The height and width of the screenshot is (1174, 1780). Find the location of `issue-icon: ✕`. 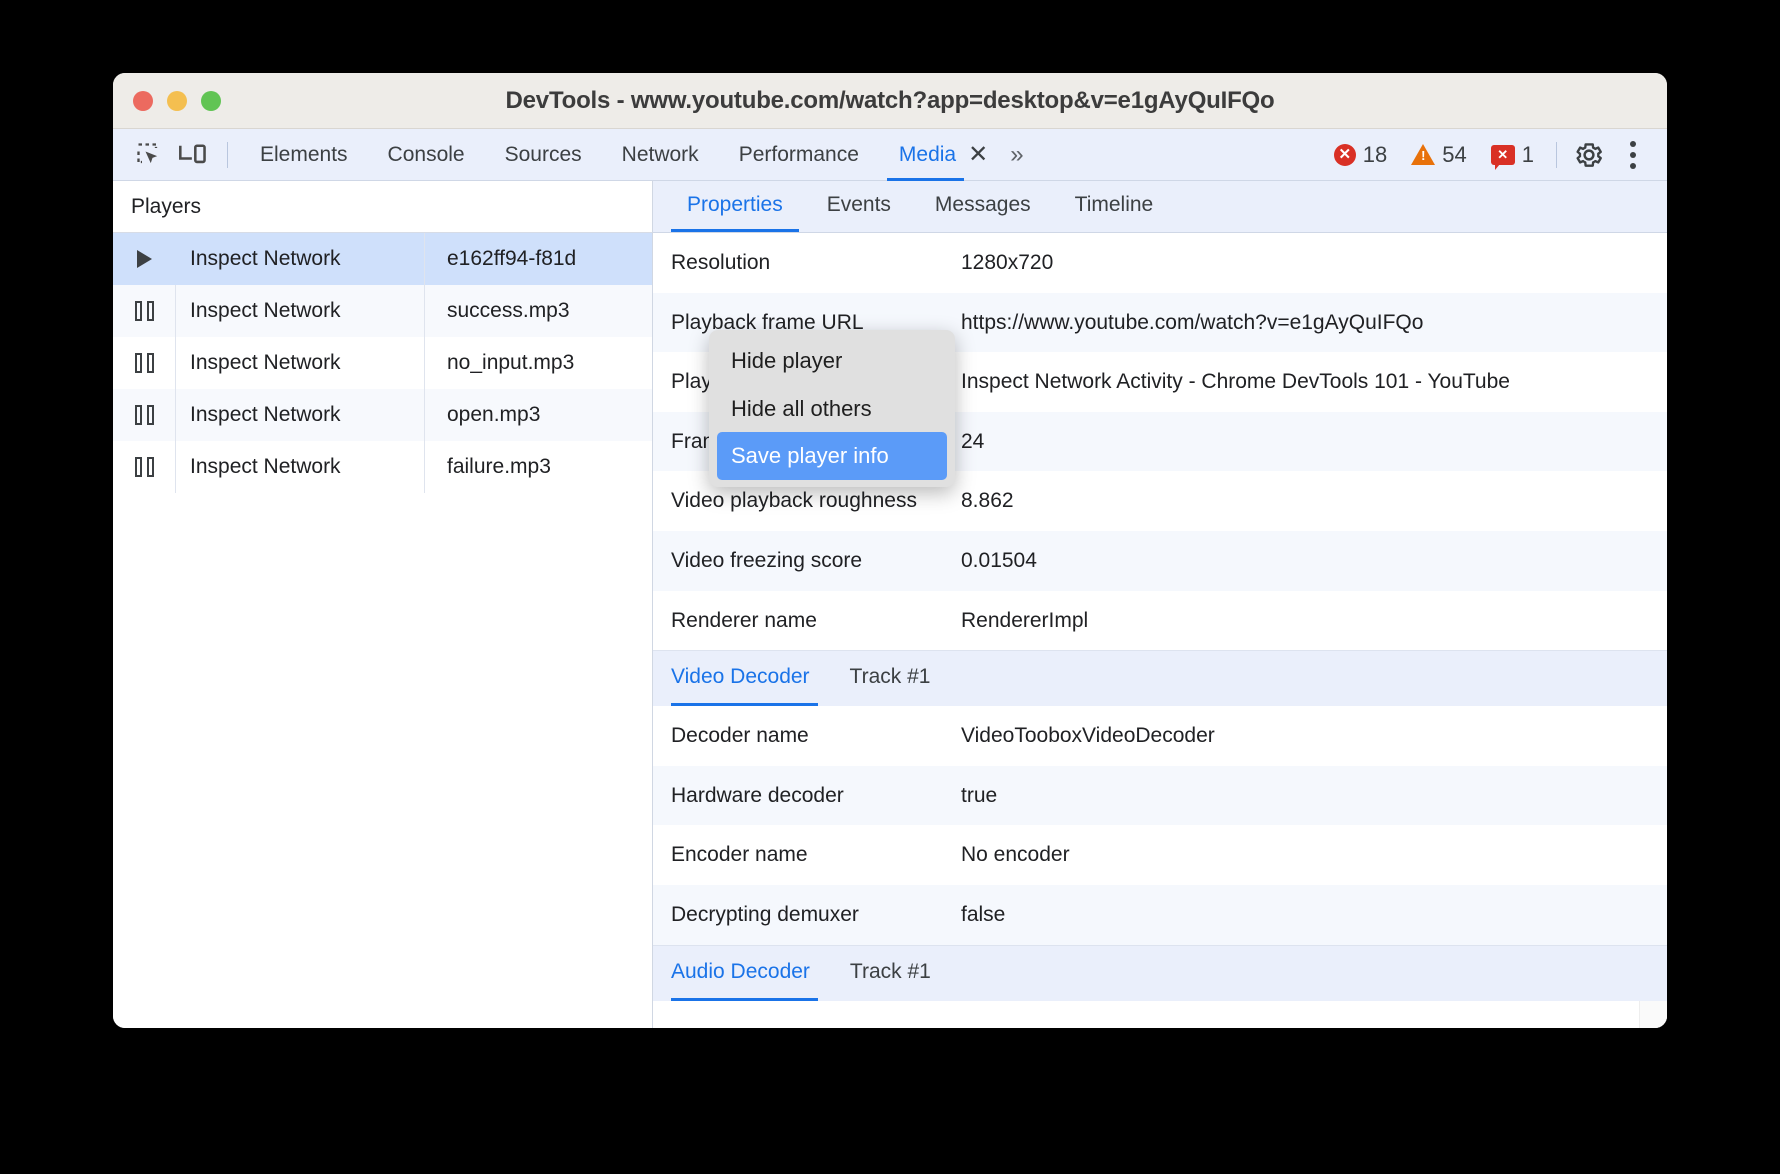

issue-icon: ✕ is located at coordinates (1502, 157).